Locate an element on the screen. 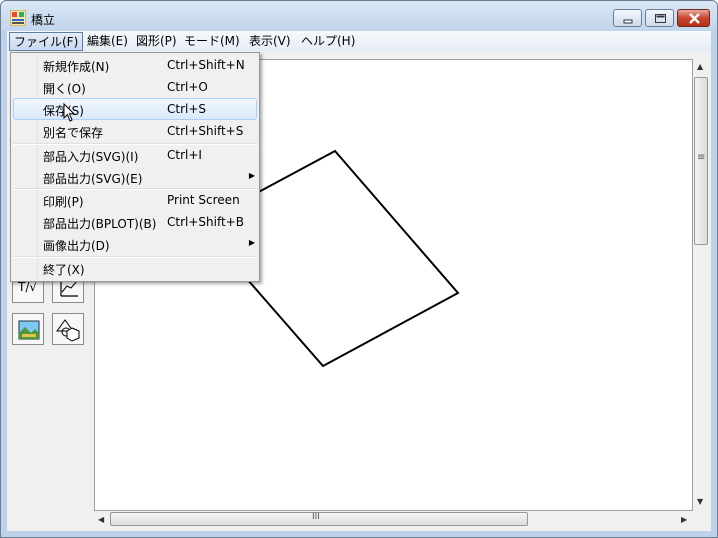  minimize-icon is located at coordinates (628, 21).